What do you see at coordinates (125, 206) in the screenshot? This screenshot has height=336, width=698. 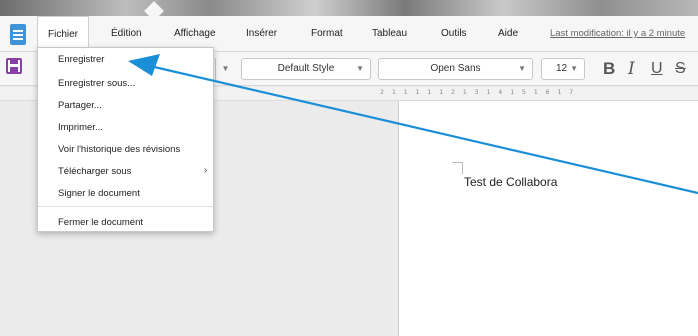 I see `menu-separator` at bounding box center [125, 206].